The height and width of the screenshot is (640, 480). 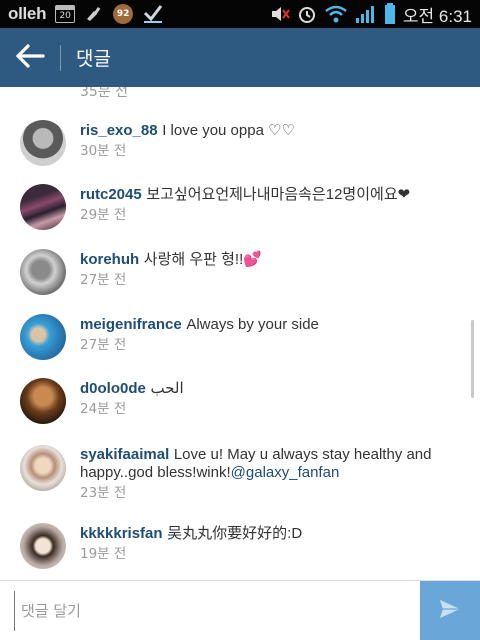 I want to click on calendar-icon: 20, so click(x=65, y=14).